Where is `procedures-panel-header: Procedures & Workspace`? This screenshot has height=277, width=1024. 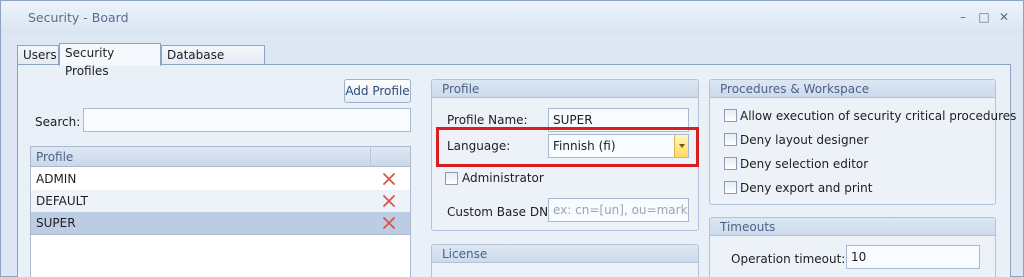 procedures-panel-header: Procedures & Workspace is located at coordinates (852, 89).